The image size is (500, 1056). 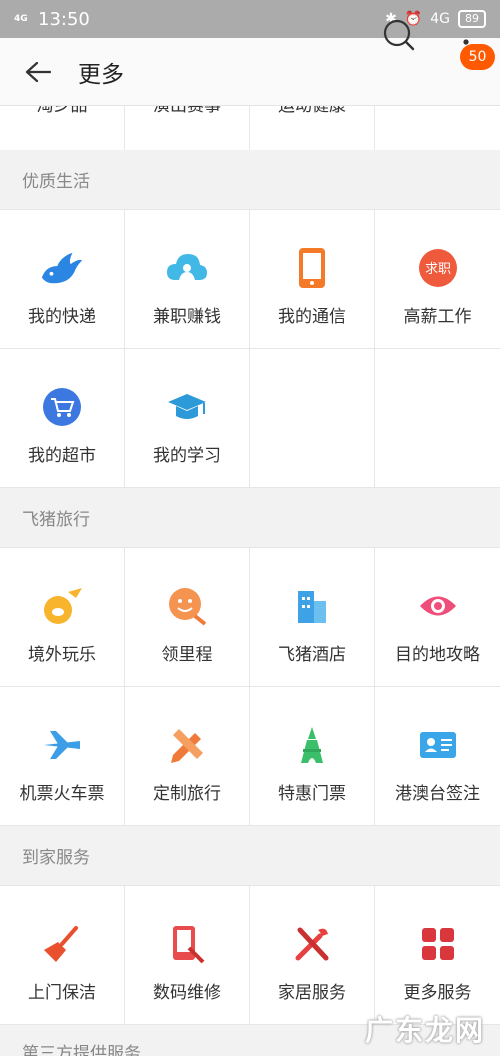 What do you see at coordinates (438, 944) in the screenshot?
I see `grid-icon` at bounding box center [438, 944].